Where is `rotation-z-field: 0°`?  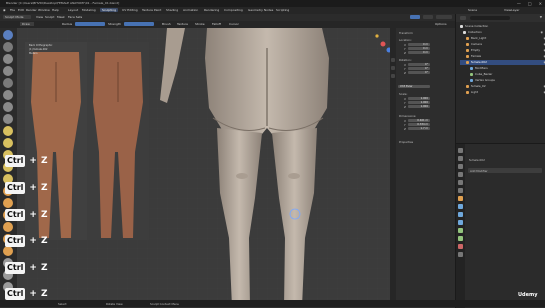
rotation-z-field: 0° is located at coordinates (419, 72).